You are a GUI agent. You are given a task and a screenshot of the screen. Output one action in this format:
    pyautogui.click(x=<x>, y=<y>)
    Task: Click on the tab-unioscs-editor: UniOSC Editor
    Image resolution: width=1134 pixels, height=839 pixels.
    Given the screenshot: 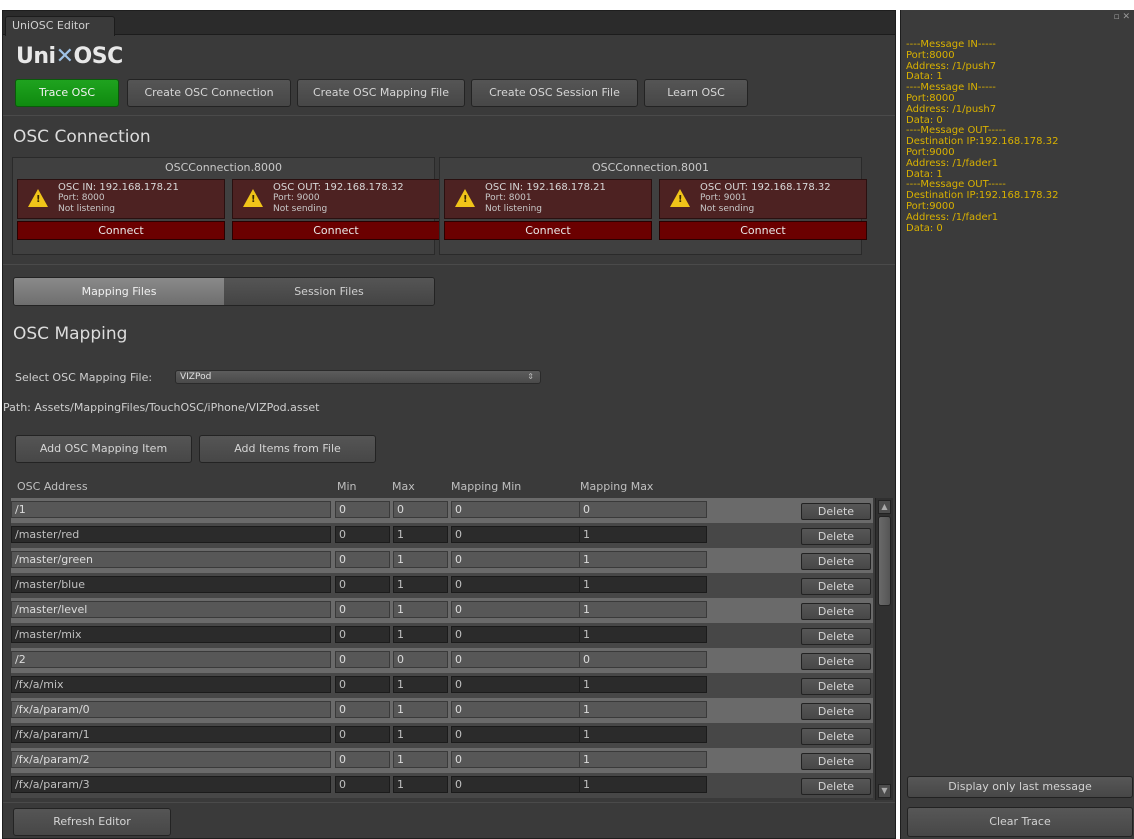 What is the action you would take?
    pyautogui.click(x=60, y=26)
    